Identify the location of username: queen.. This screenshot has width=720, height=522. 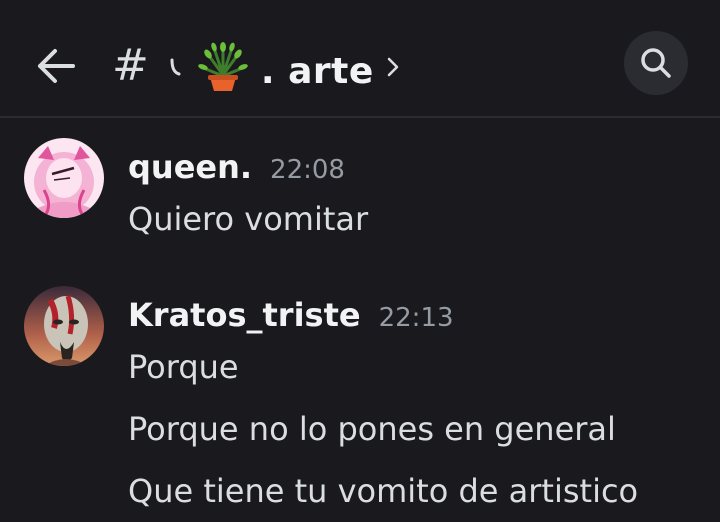
(190, 167).